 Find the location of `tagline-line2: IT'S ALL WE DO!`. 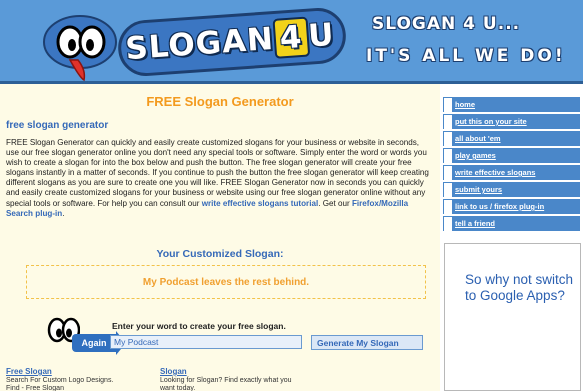

tagline-line2: IT'S ALL WE DO! is located at coordinates (466, 56).